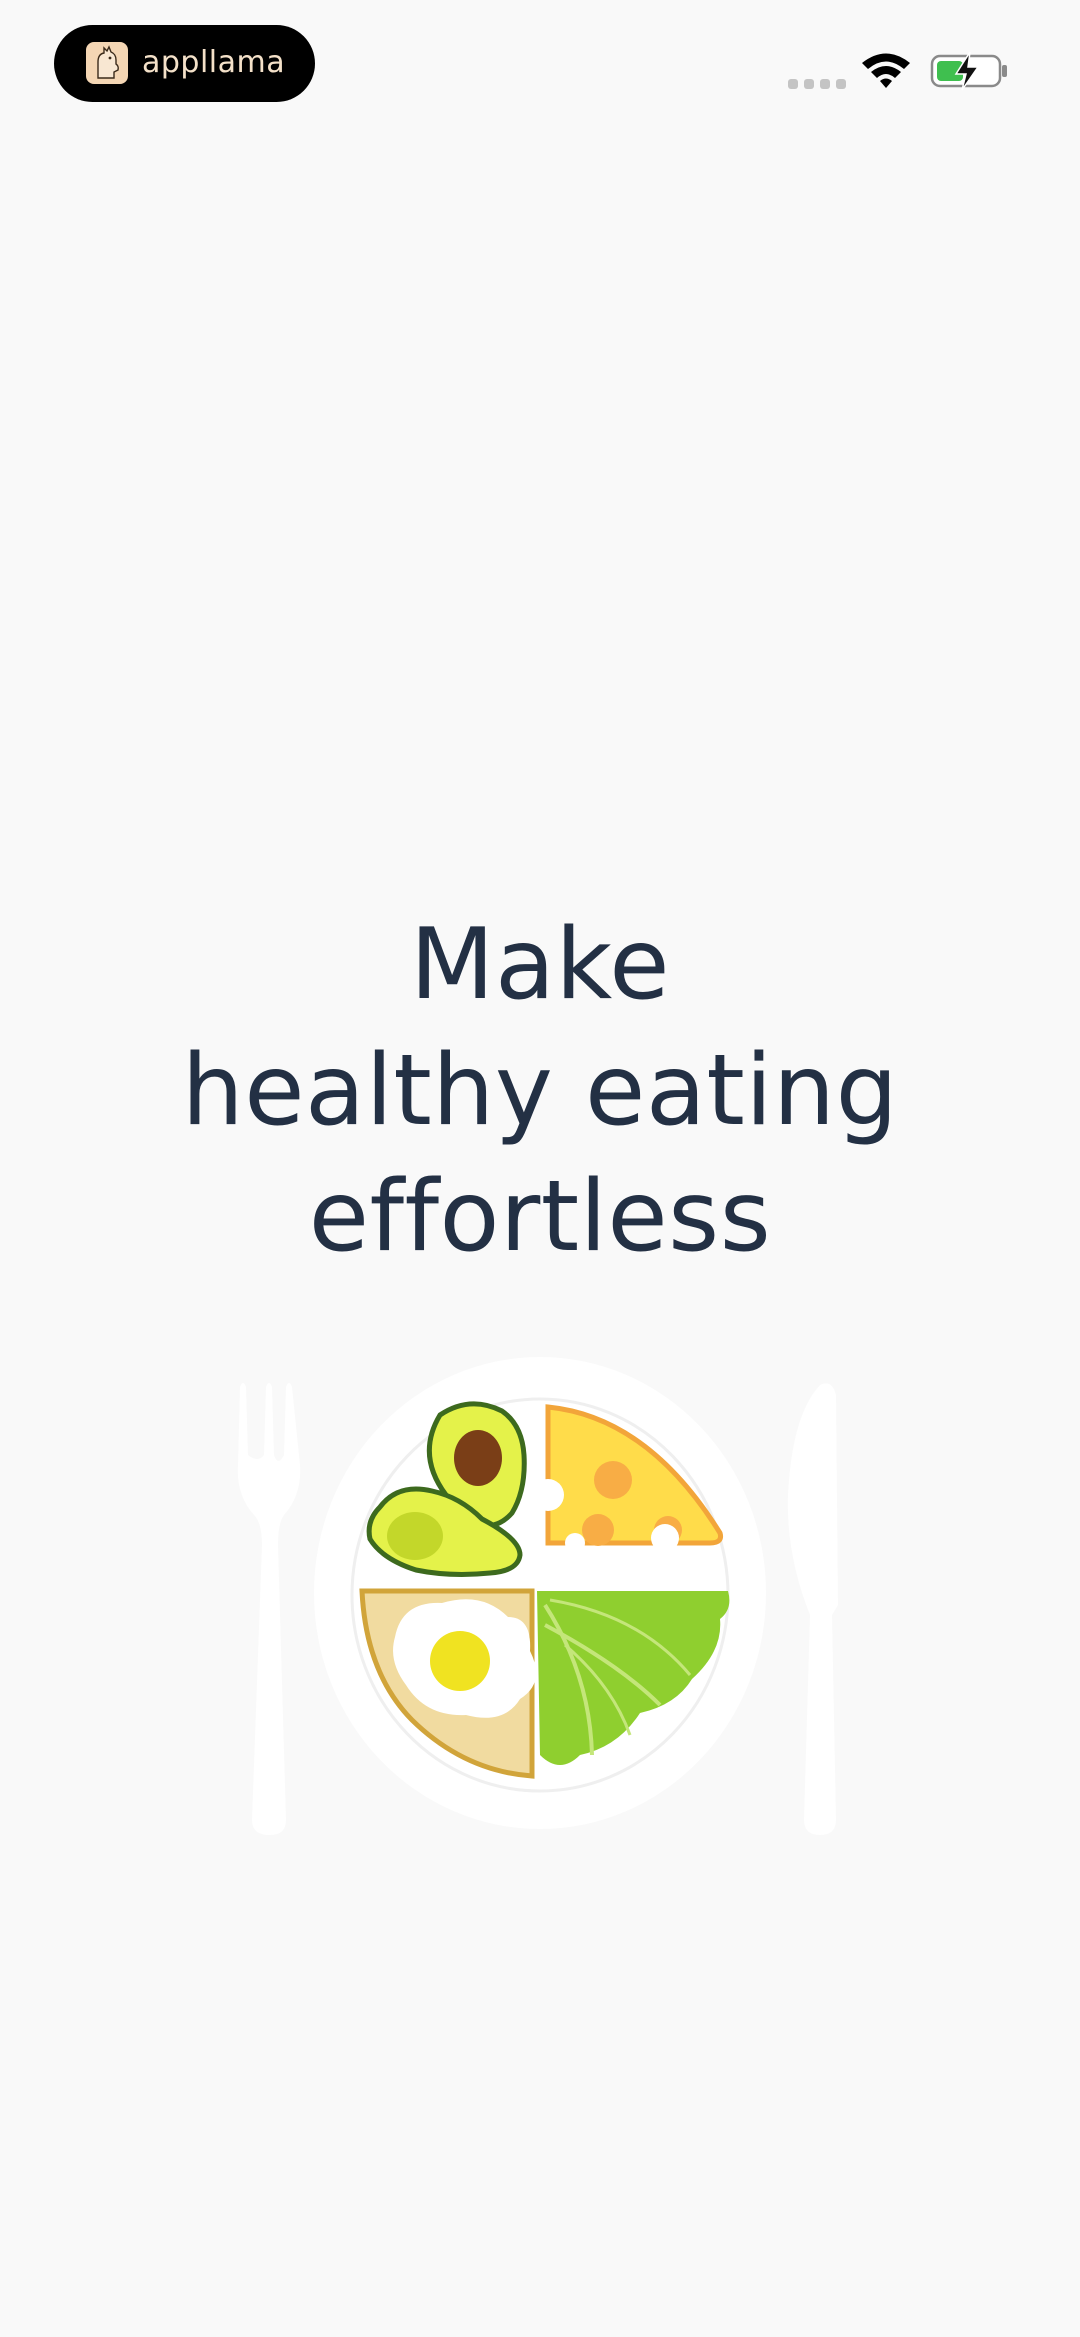 This screenshot has height=2337, width=1080. I want to click on knife-icon, so click(812, 1609).